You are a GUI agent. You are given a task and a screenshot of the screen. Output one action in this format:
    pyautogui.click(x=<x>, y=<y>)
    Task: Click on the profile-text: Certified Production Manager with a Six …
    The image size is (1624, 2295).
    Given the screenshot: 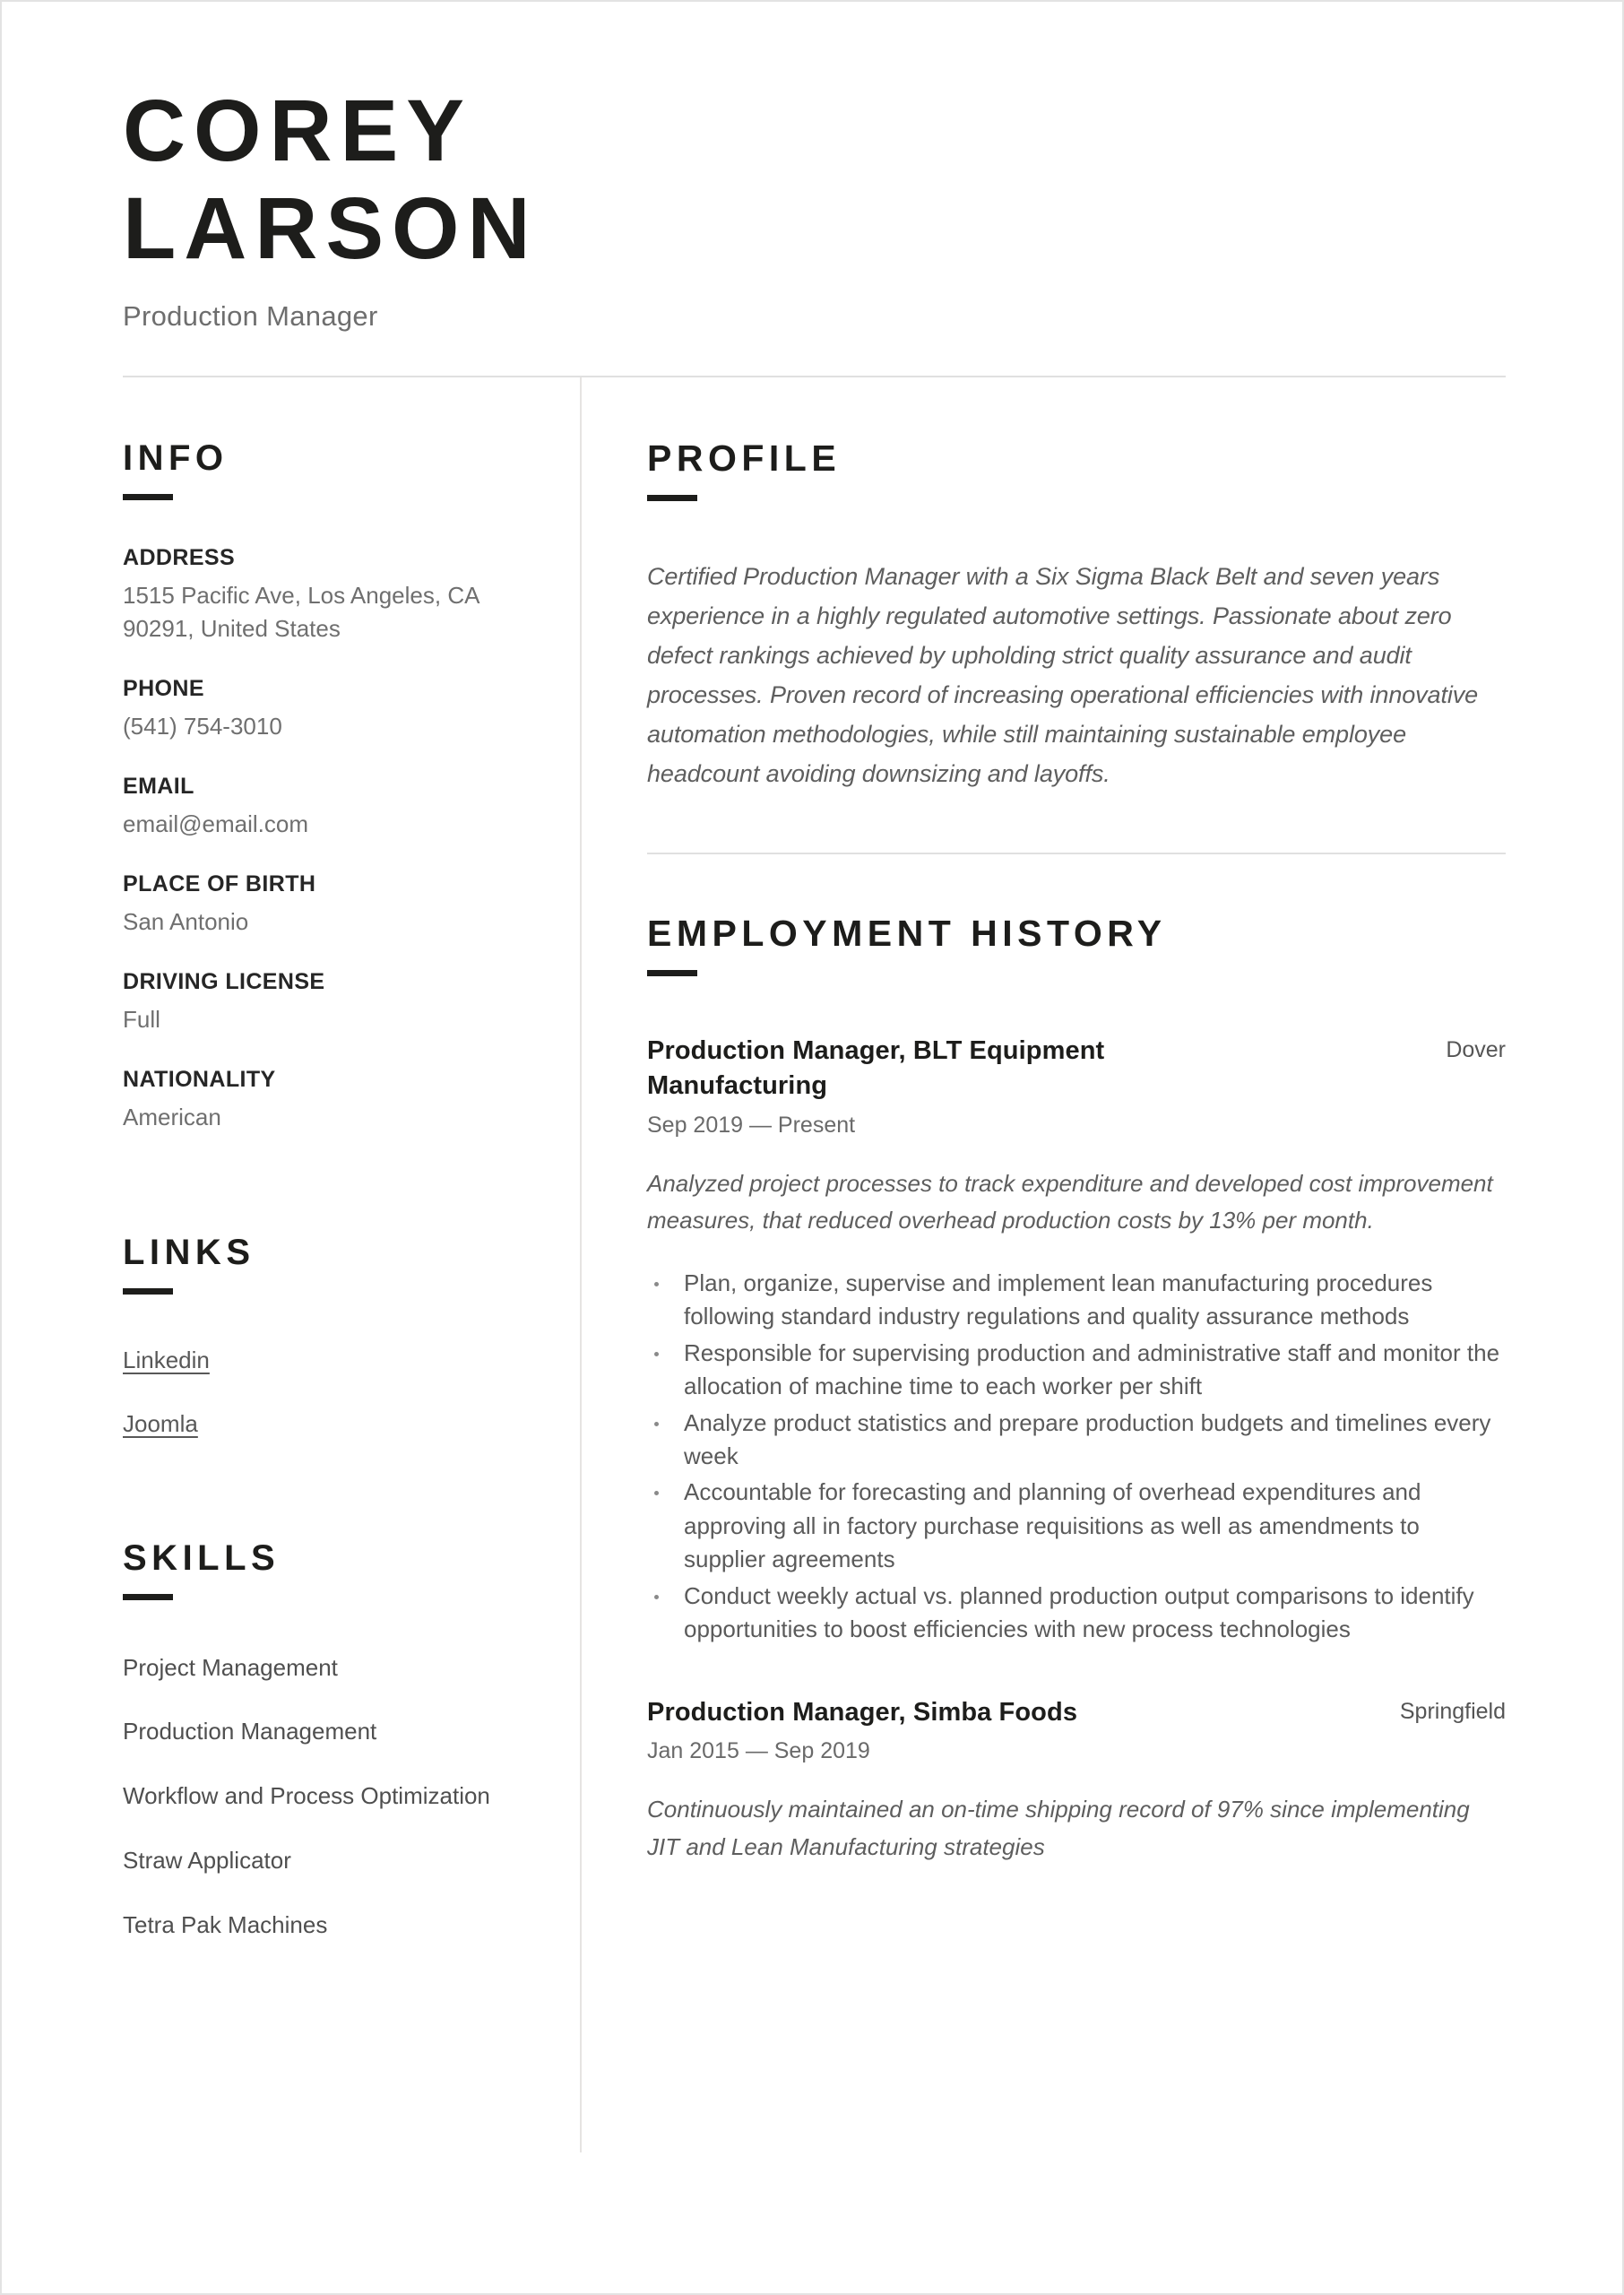 What is the action you would take?
    pyautogui.click(x=1063, y=676)
    